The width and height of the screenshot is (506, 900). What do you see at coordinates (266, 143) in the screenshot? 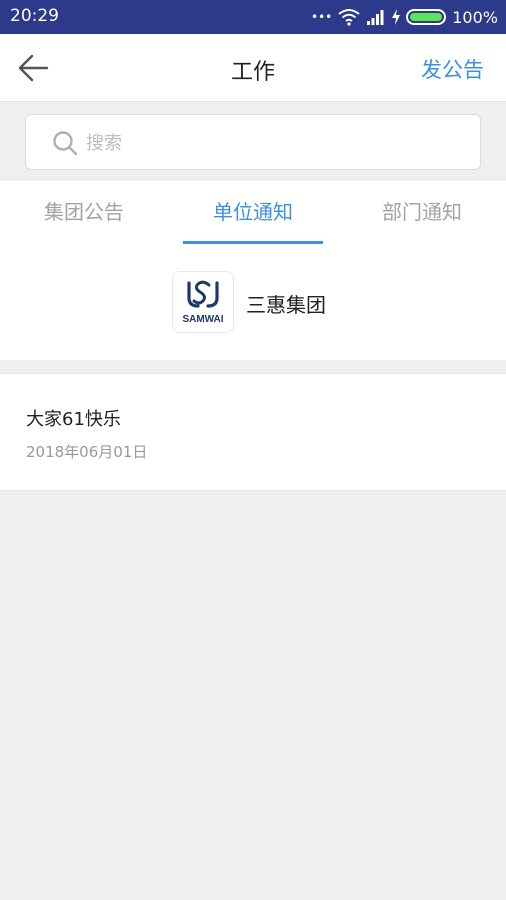
I see `search-input` at bounding box center [266, 143].